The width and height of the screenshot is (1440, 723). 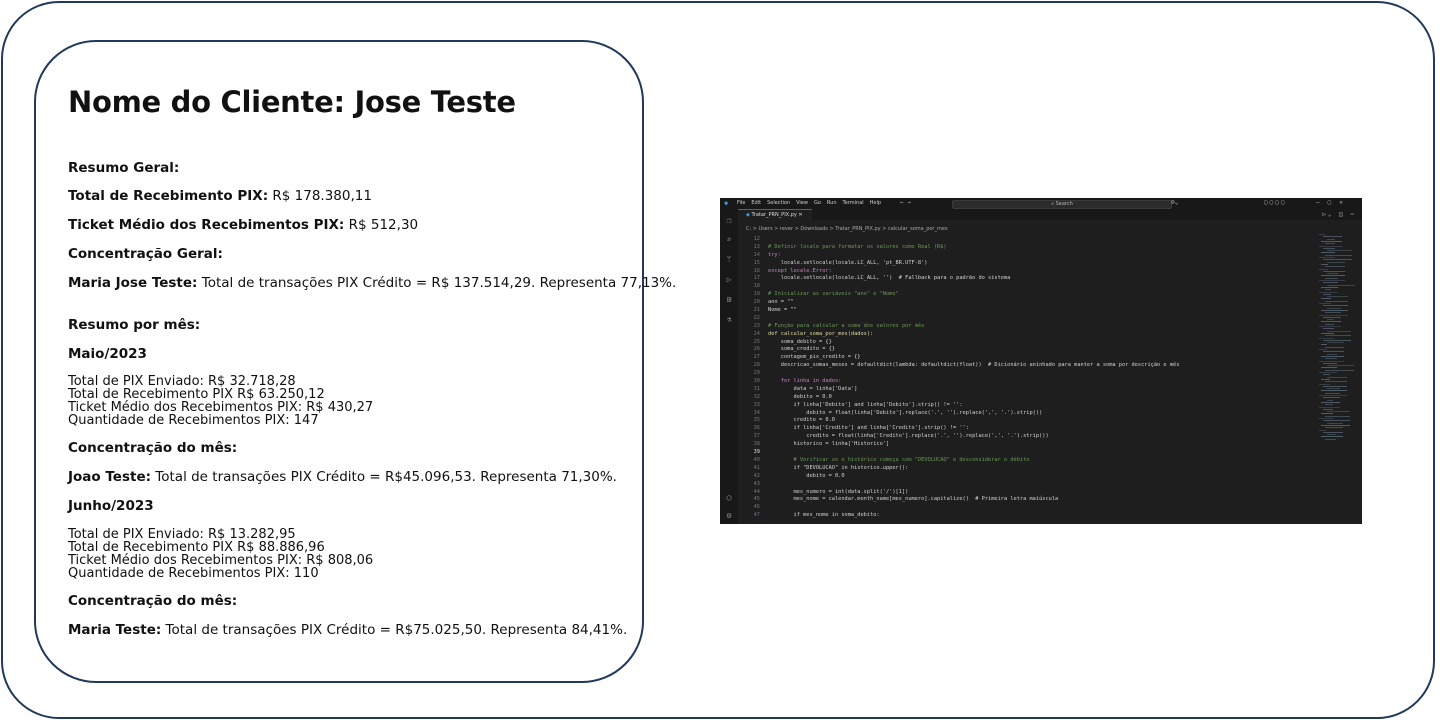 I want to click on account-icon: ◯, so click(x=729, y=498).